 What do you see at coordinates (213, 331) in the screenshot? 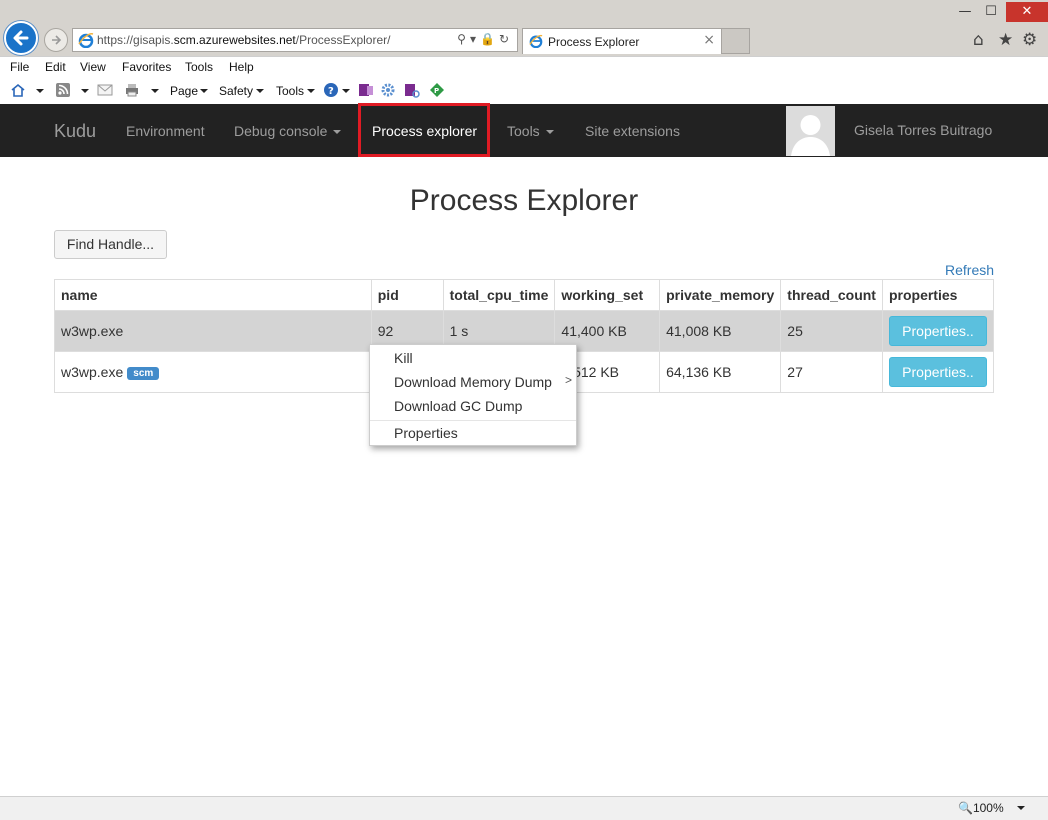
I see `cell-name: w3wp.exe` at bounding box center [213, 331].